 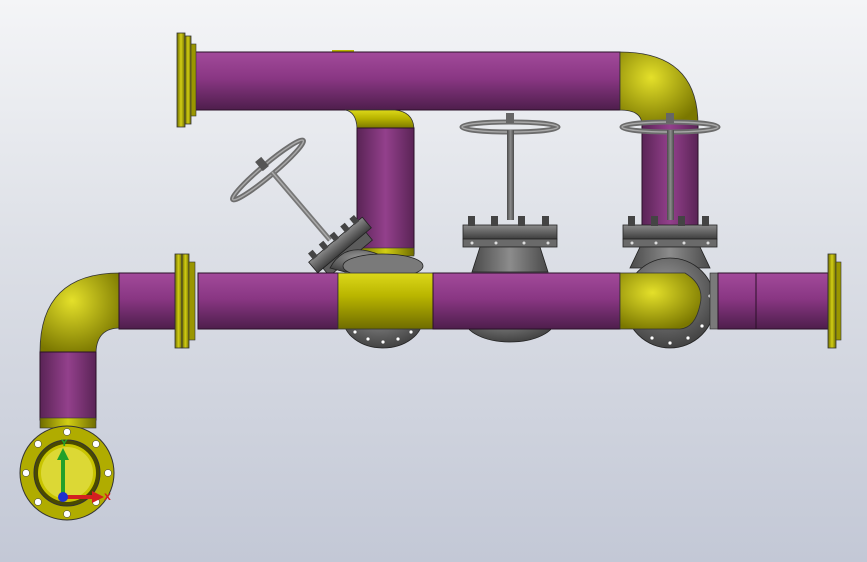 I want to click on handwheel-y-valve, so click(x=268, y=170).